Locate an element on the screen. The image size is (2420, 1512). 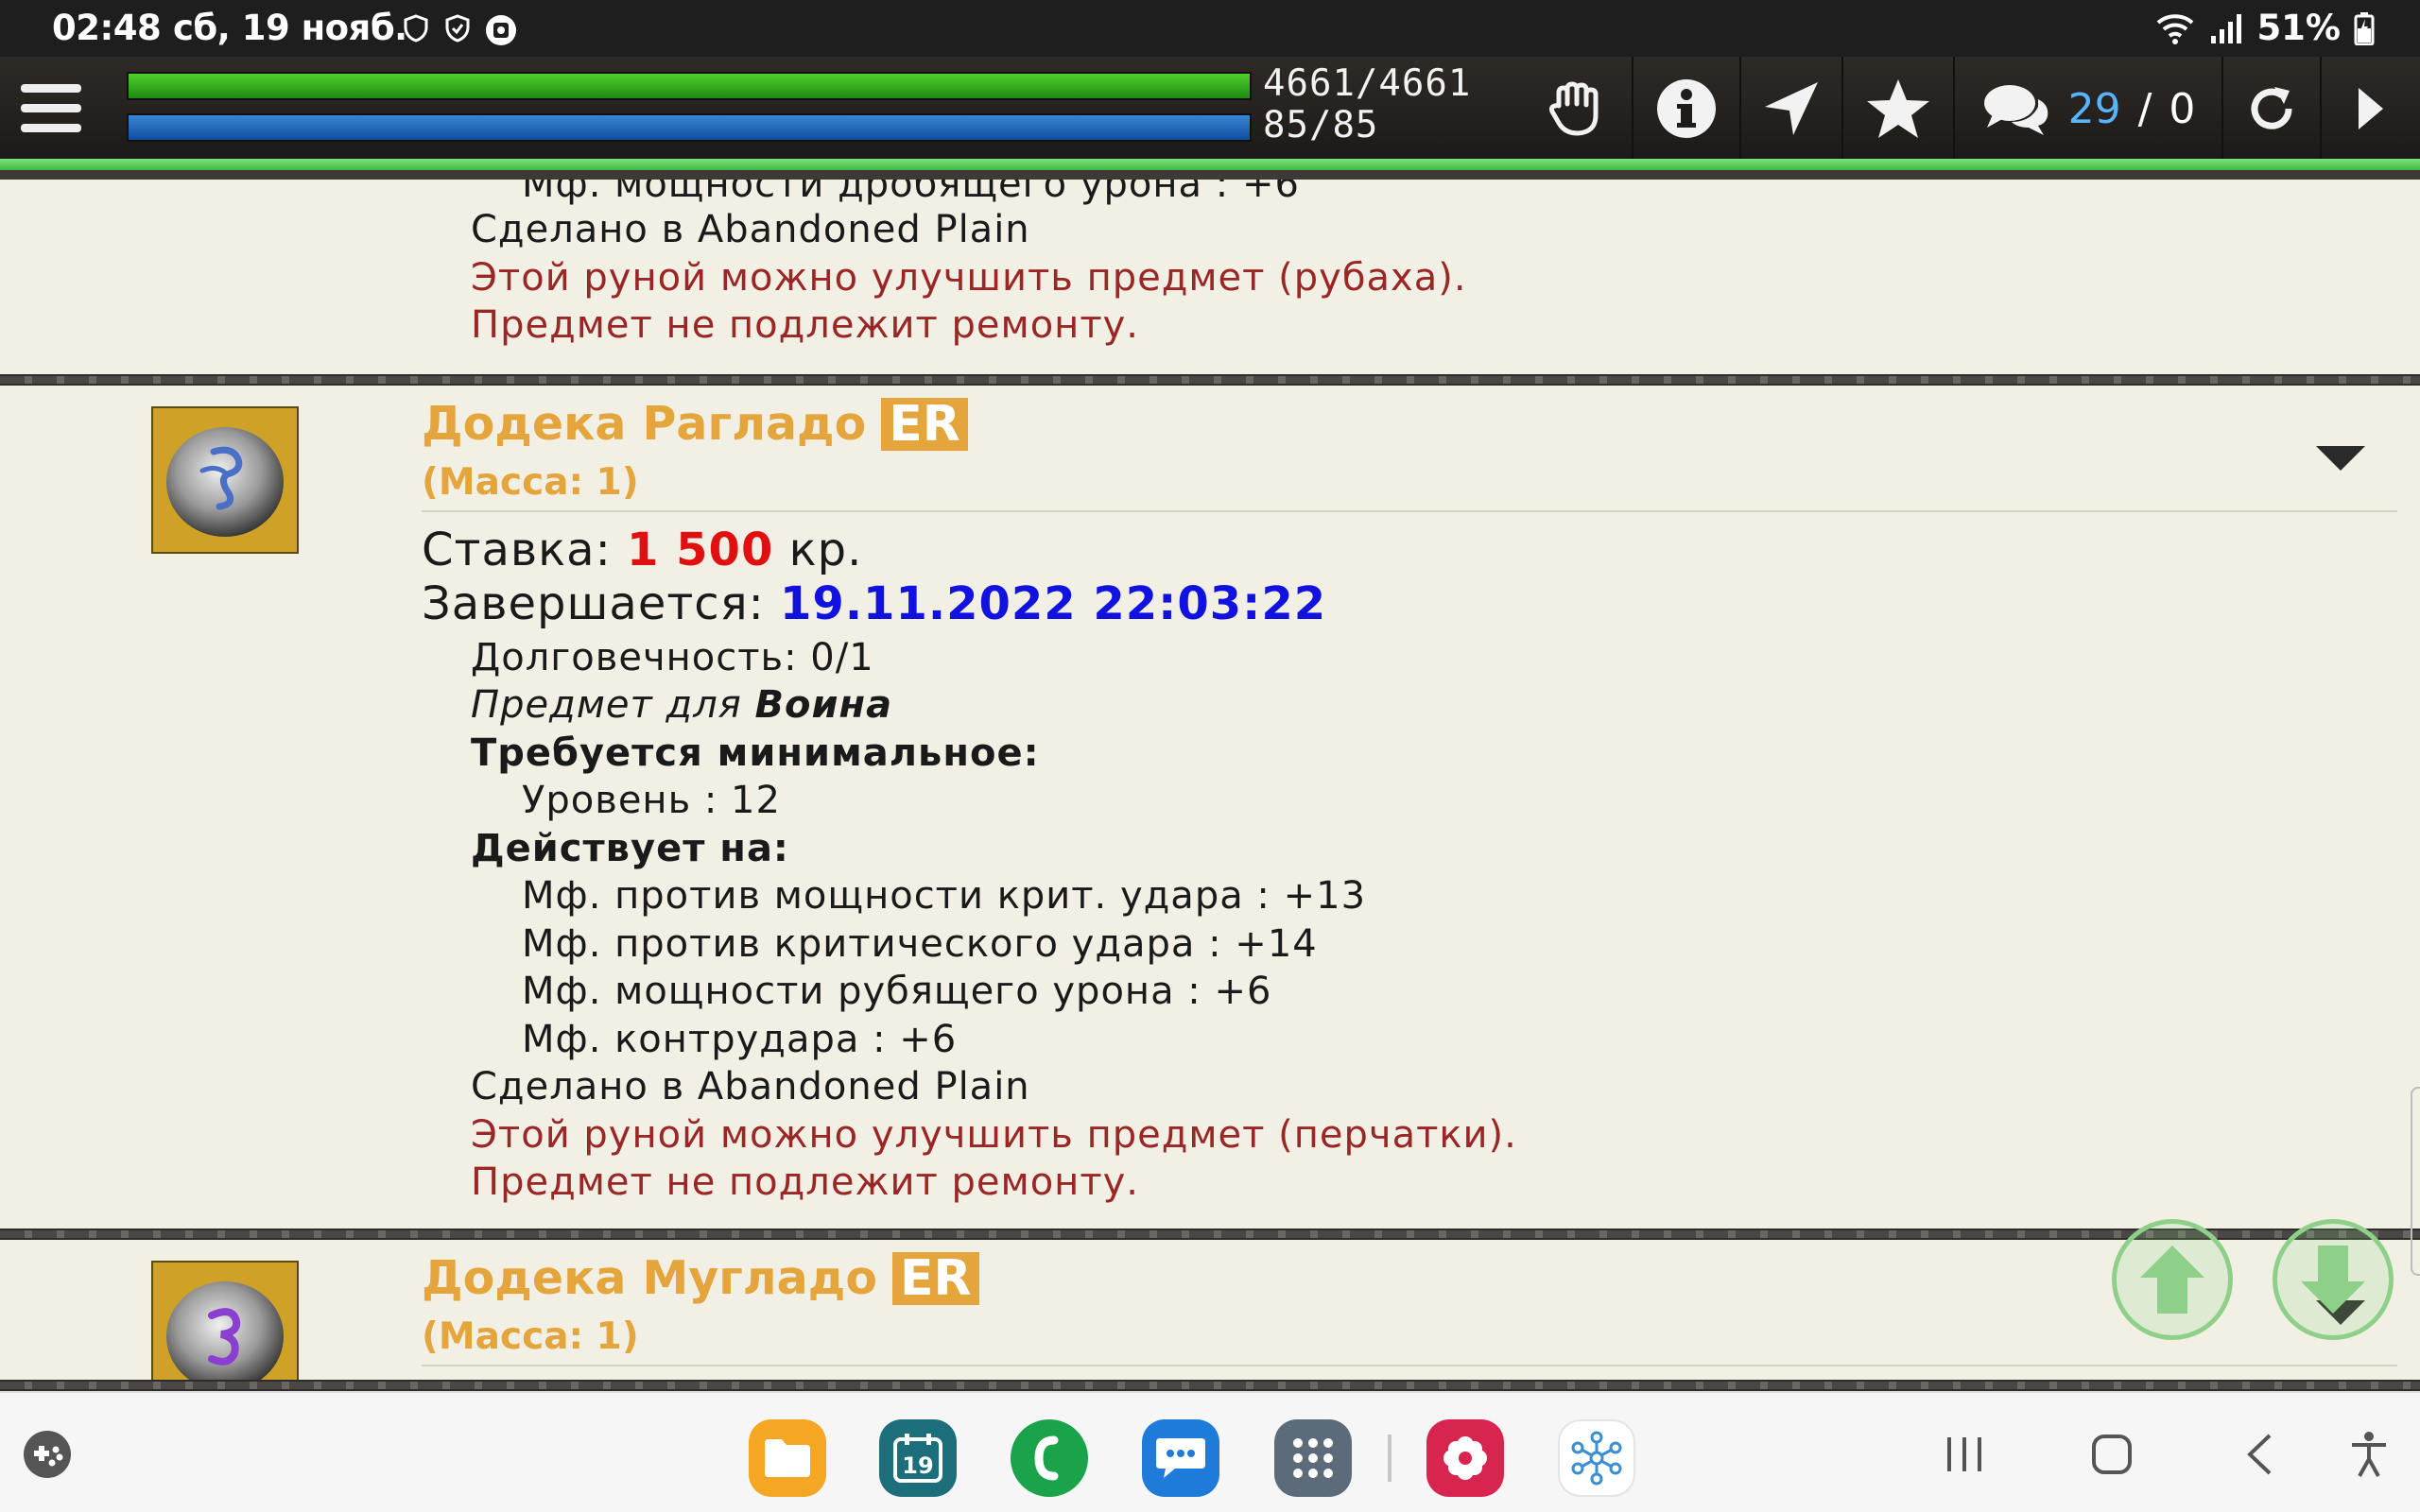
messages-app-button is located at coordinates (1181, 1458).